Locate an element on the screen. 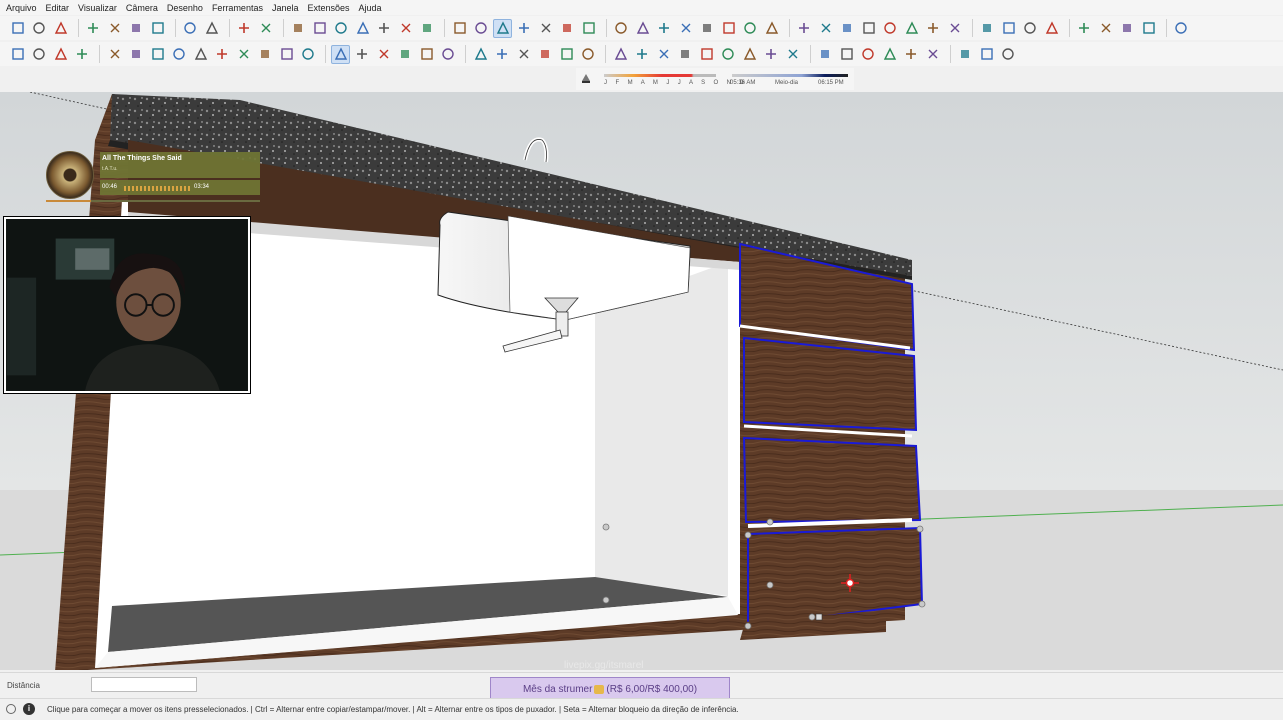  preview-icon is located at coordinates (1030, 28).